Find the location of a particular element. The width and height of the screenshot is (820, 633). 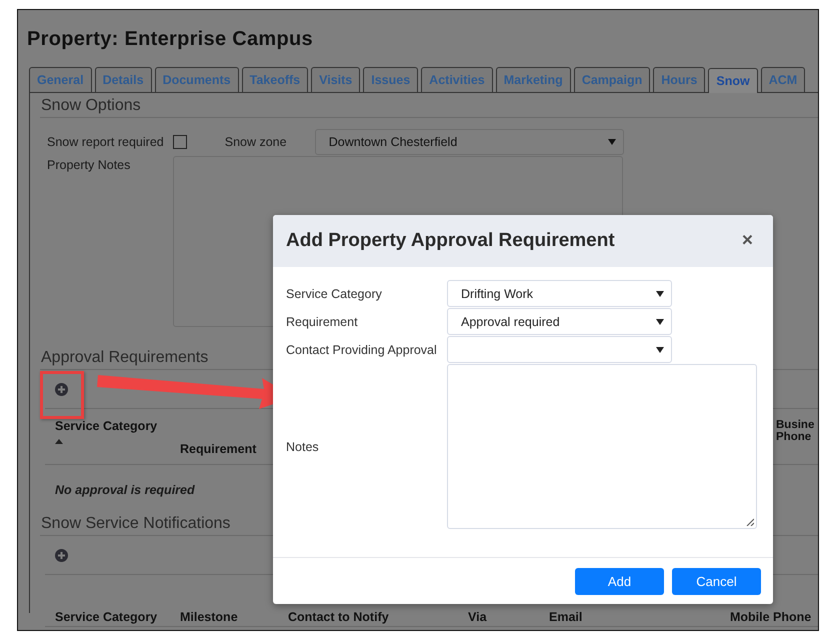

field-label: Snow report required is located at coordinates (105, 142).